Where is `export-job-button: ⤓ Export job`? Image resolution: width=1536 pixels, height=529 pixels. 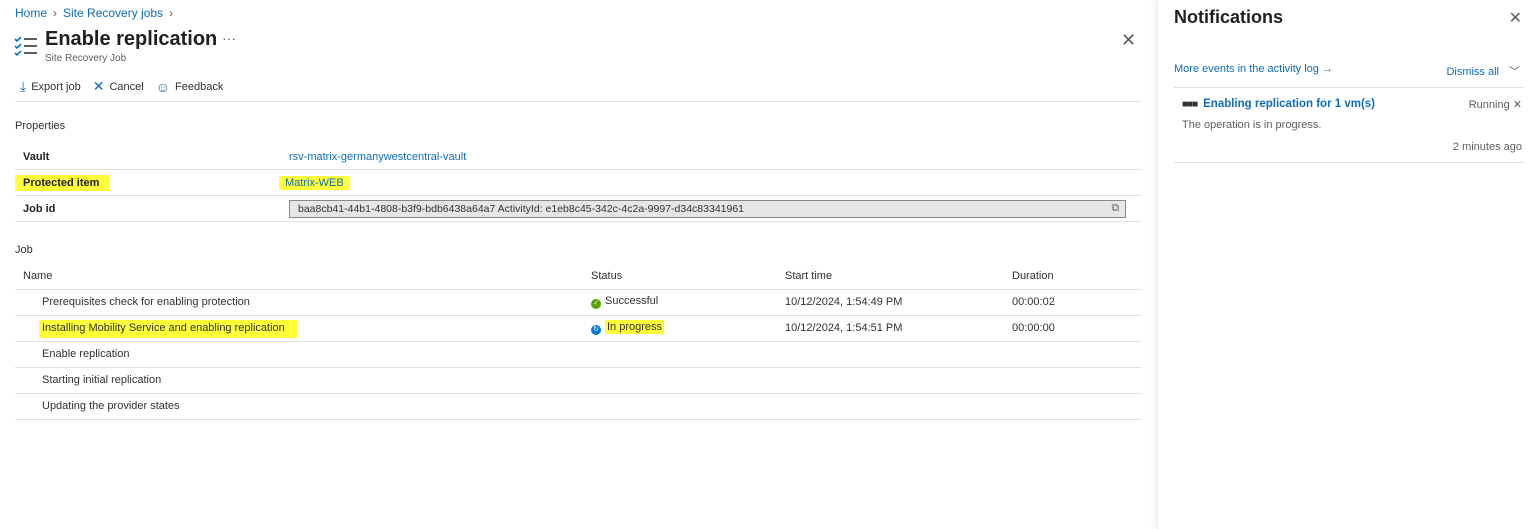
export-job-button: ⤓ Export job is located at coordinates (50, 86).